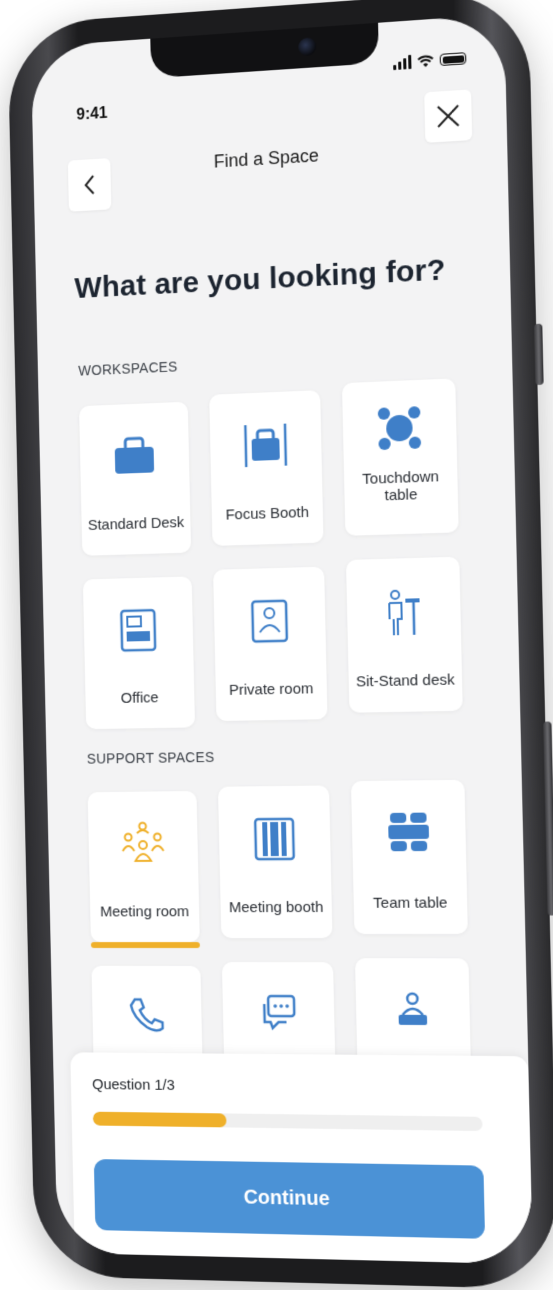 The image size is (553, 1290). I want to click on desk-icon, so click(135, 455).